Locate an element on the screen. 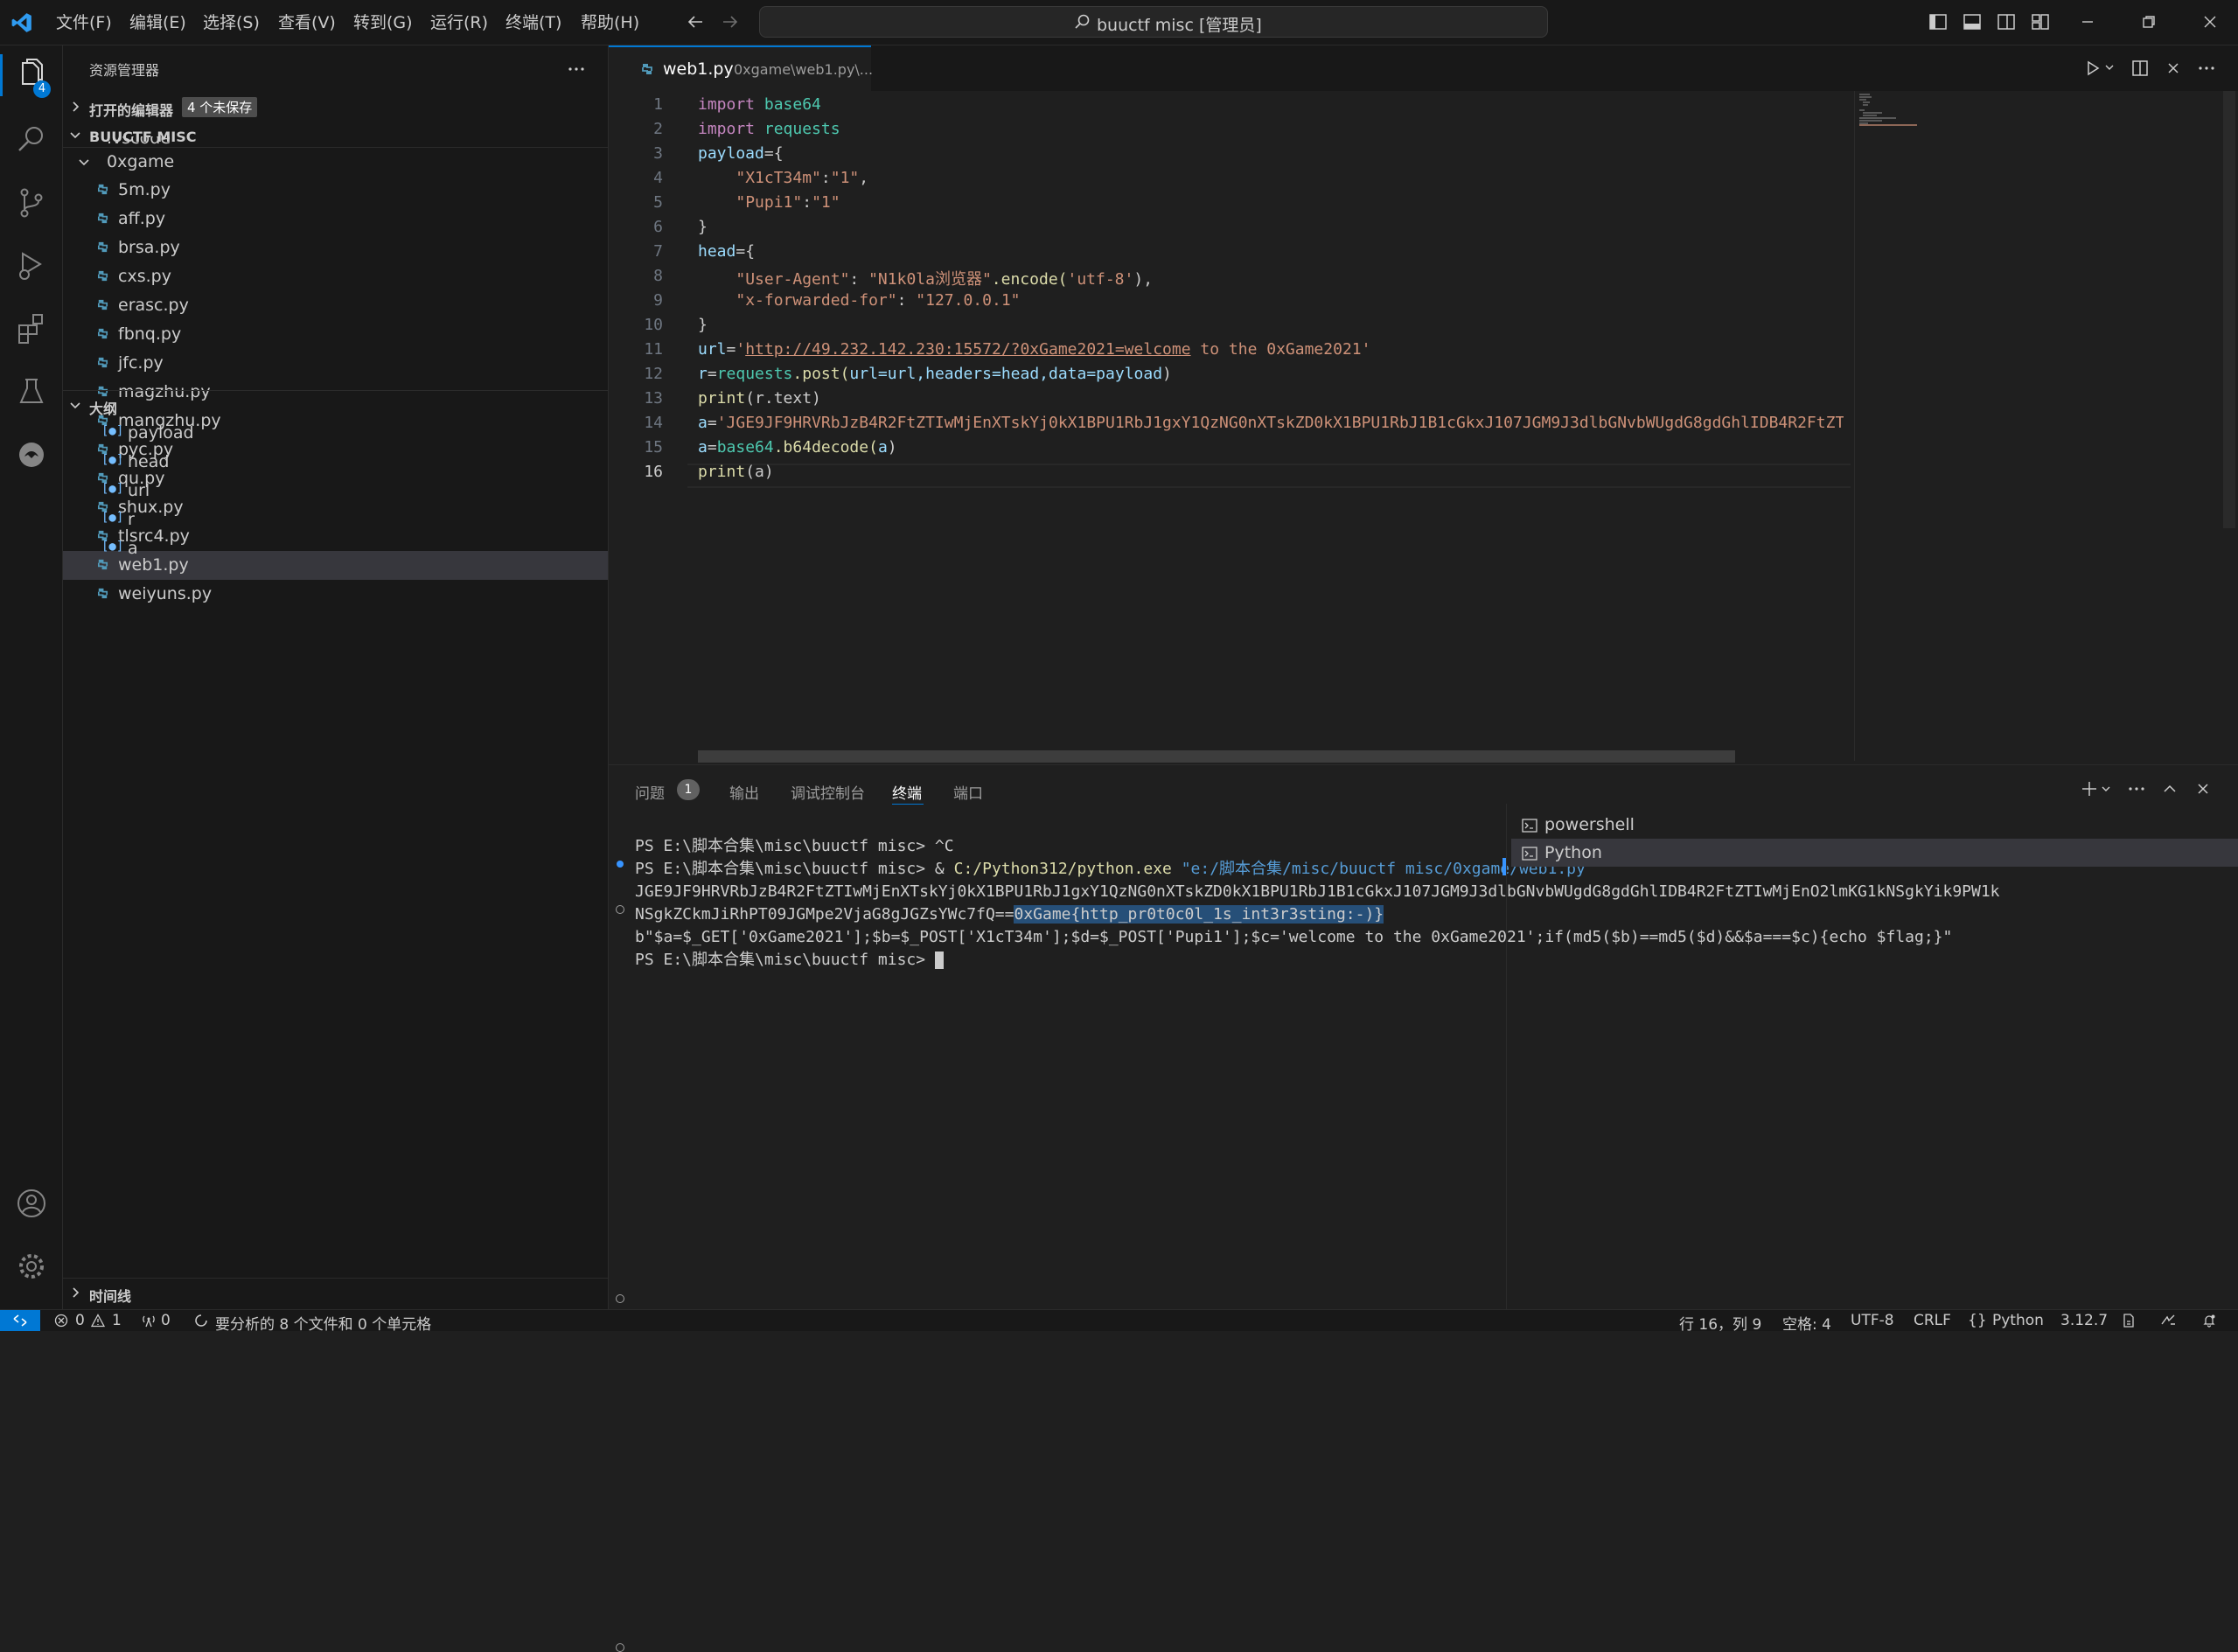  toggle-primary-sidebar-icon is located at coordinates (1938, 21).